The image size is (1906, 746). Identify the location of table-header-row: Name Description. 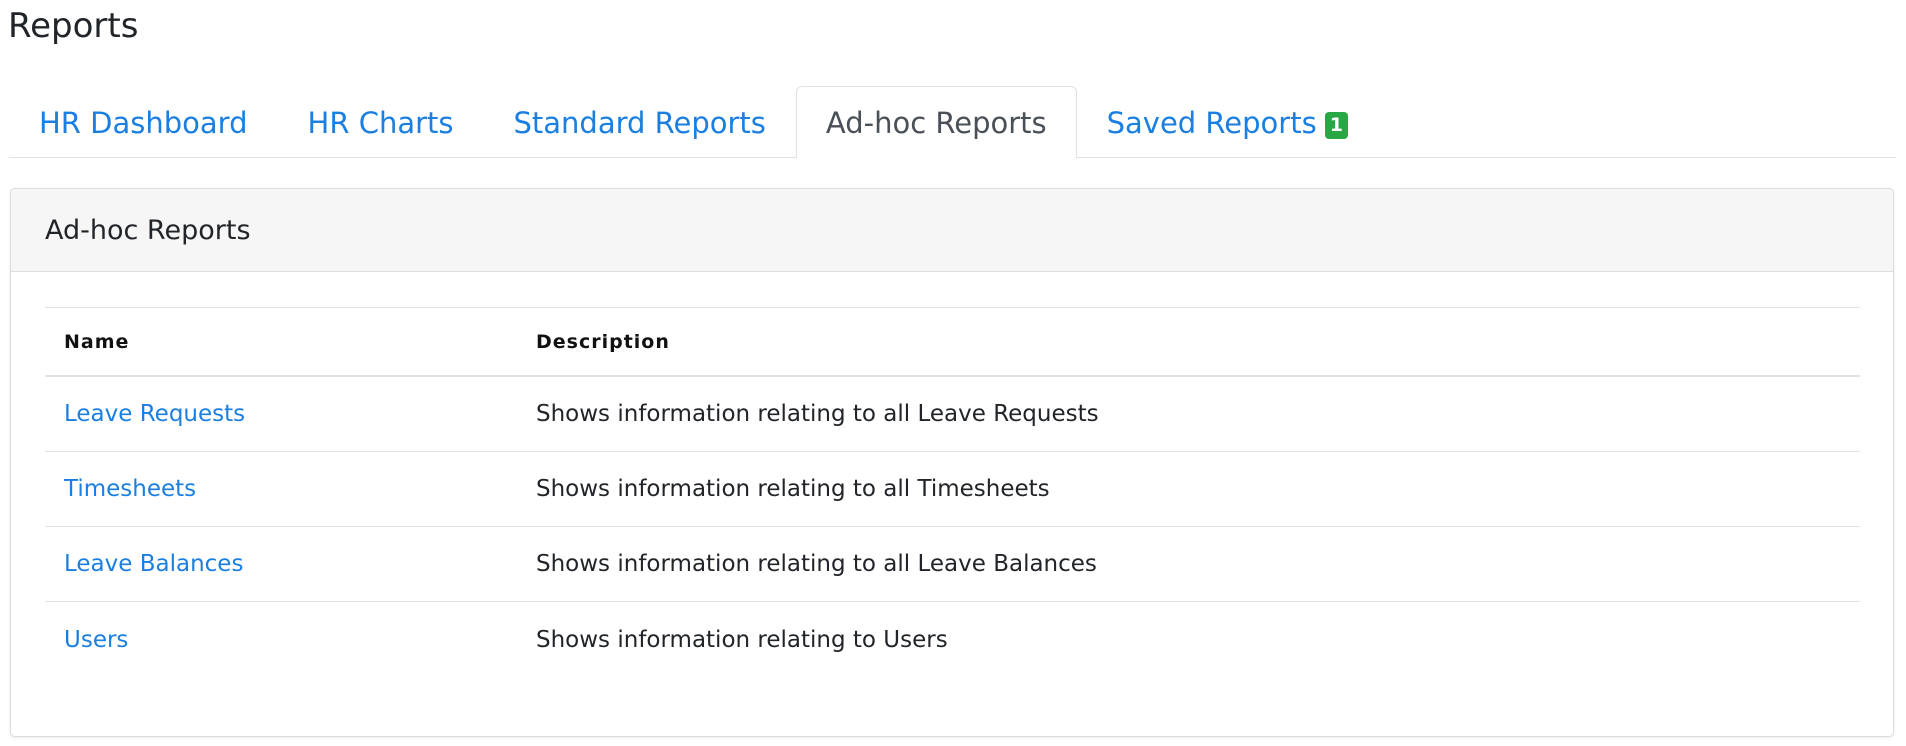
(952, 342).